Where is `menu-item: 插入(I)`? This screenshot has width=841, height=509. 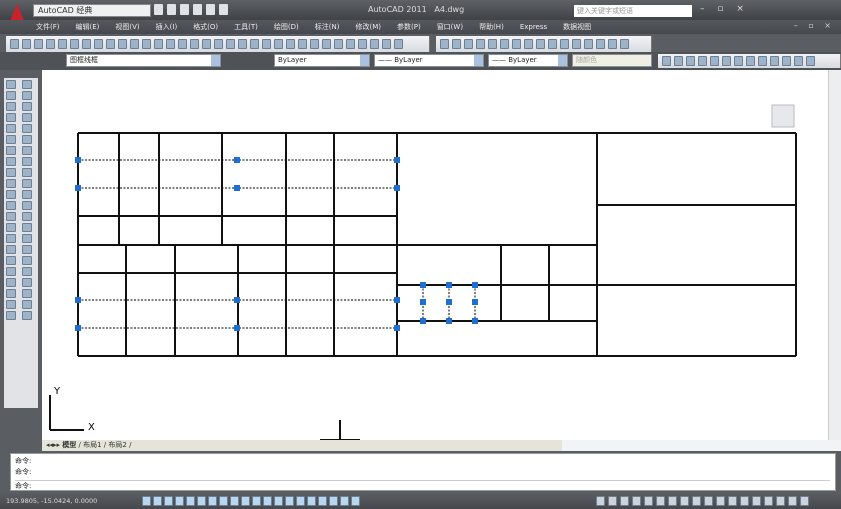
menu-item: 插入(I) is located at coordinates (167, 27).